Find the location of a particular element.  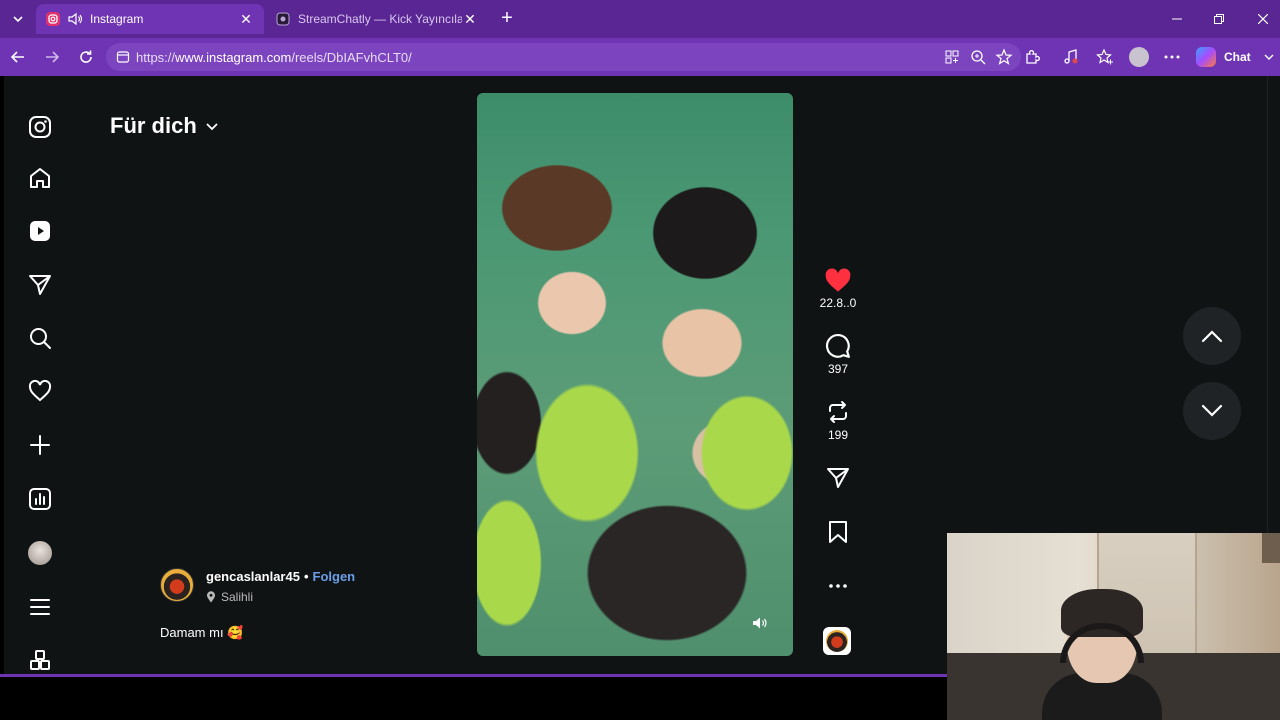

tab-title: StreamChatly — Kick Yayıncıları için is located at coordinates (380, 19).